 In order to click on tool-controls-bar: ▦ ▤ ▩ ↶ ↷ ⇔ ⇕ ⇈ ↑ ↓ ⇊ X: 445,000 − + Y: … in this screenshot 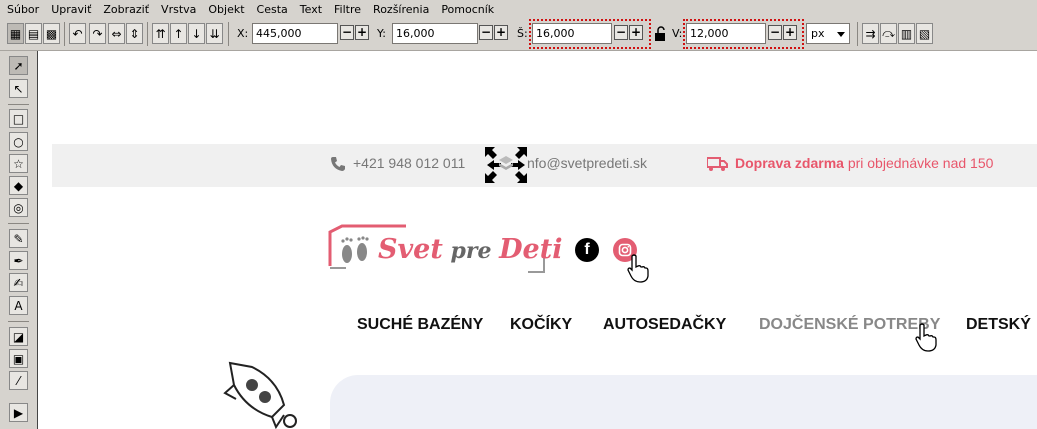, I will do `click(518, 34)`.